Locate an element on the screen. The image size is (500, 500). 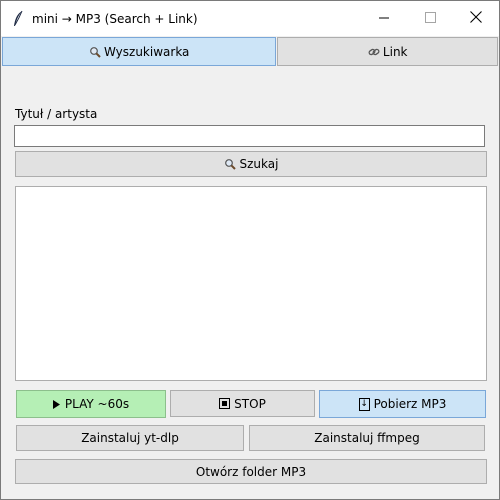
minimize-button is located at coordinates (384, 18).